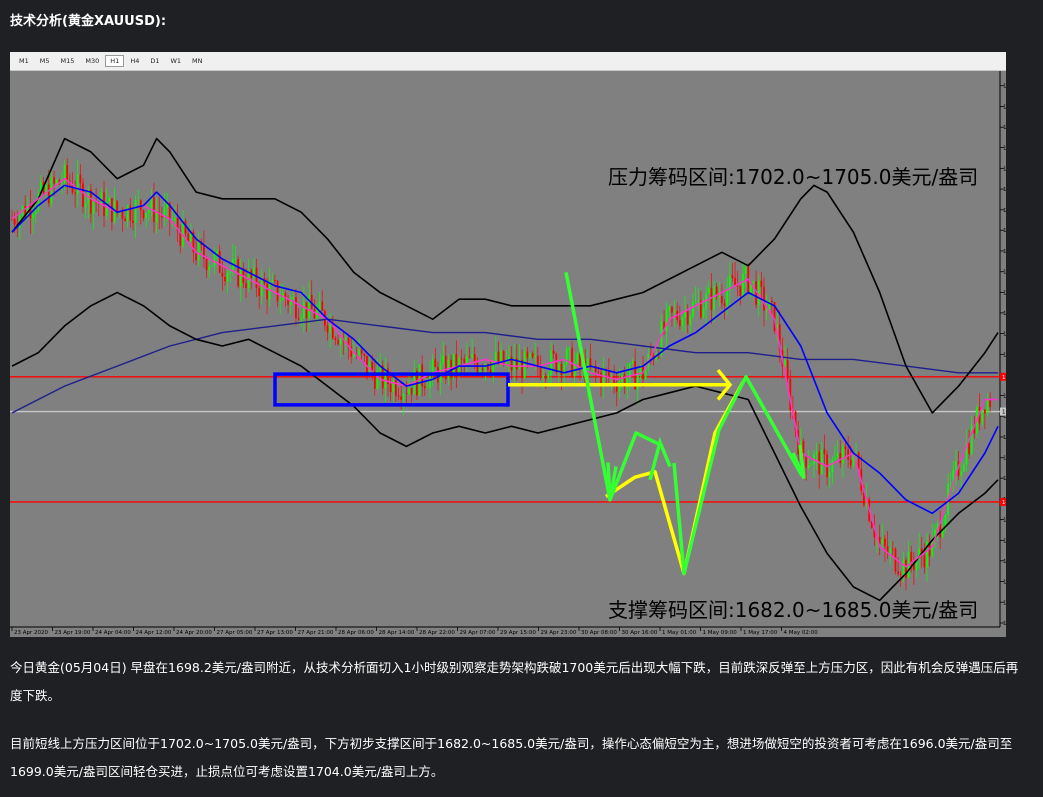 This screenshot has width=1043, height=797. What do you see at coordinates (1004, 521) in the screenshot?
I see `y-tick-label: 1680.05` at bounding box center [1004, 521].